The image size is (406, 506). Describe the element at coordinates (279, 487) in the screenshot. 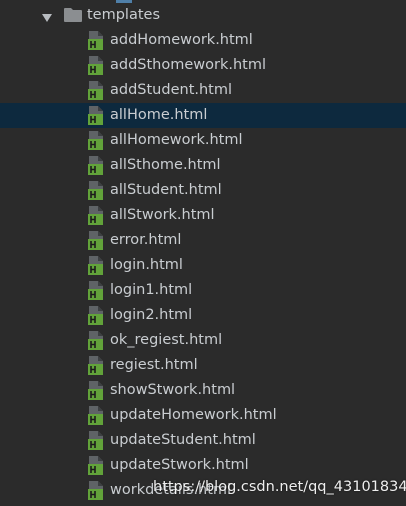

I see `watermark-text: https://blog.csdn.net/qq_43101834` at that location.